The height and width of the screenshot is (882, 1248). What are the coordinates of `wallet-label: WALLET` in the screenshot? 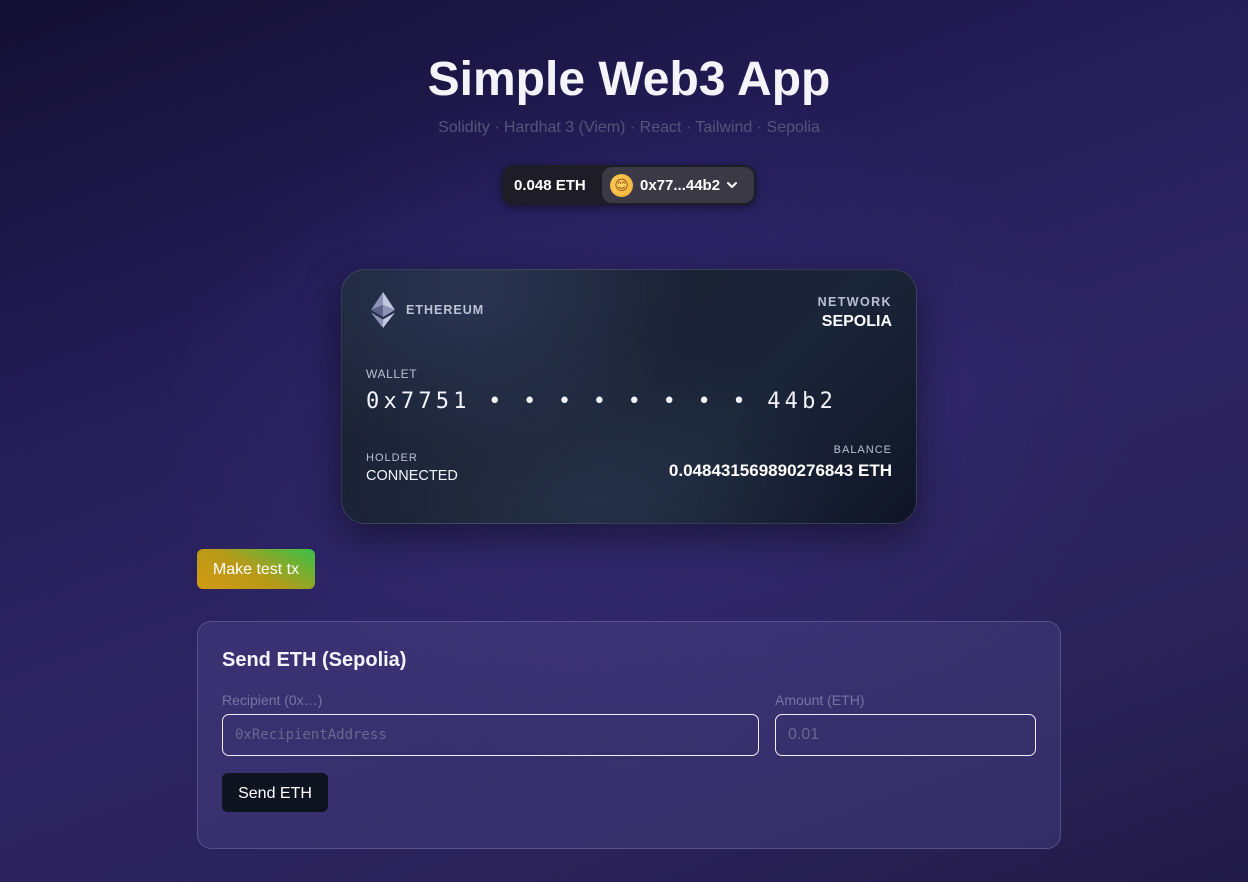 It's located at (392, 374).